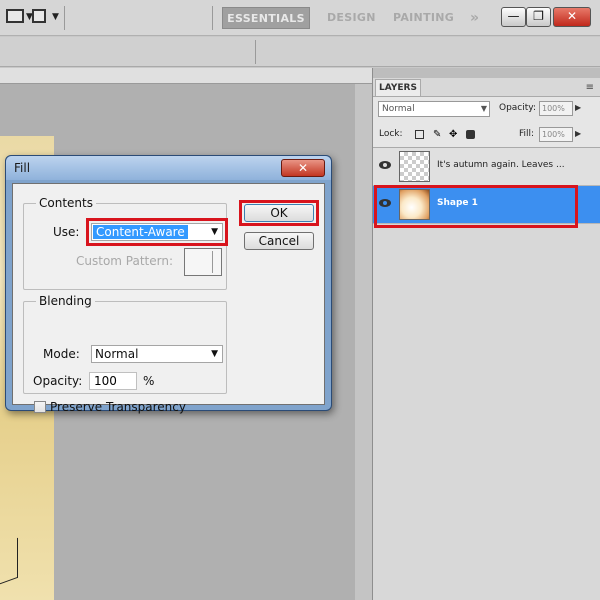 This screenshot has height=600, width=600. I want to click on preserve-transparency-label: Preserve Transparency, so click(118, 407).